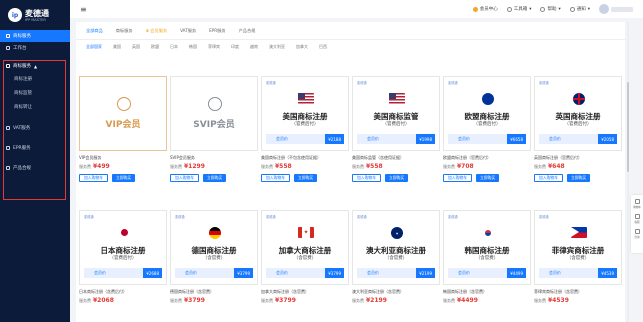 The width and height of the screenshot is (643, 322). What do you see at coordinates (215, 233) in the screenshot?
I see `de-flag-icon` at bounding box center [215, 233].